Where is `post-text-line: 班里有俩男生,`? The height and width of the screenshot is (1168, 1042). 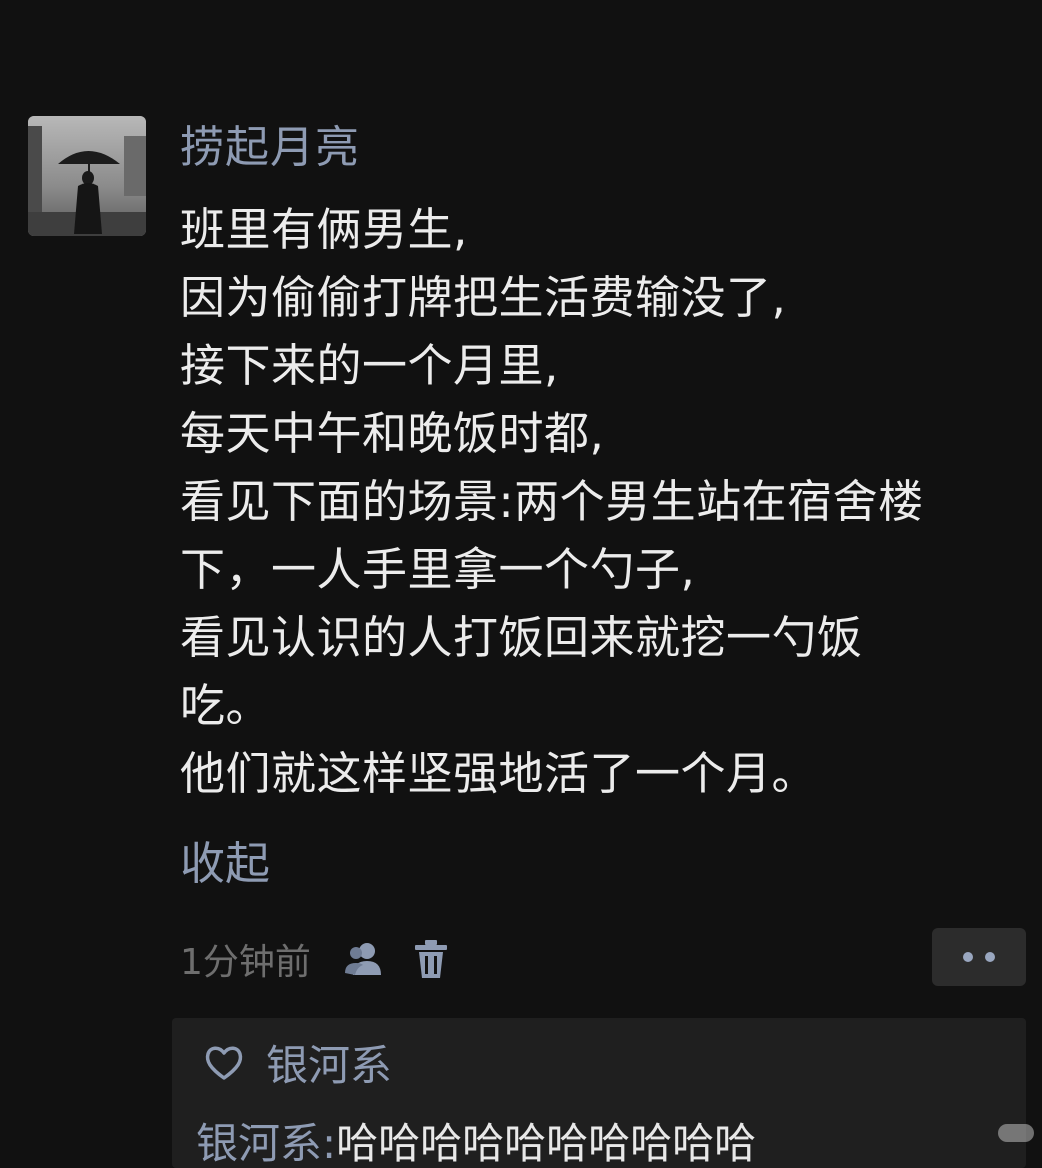 post-text-line: 班里有俩男生, is located at coordinates (324, 229).